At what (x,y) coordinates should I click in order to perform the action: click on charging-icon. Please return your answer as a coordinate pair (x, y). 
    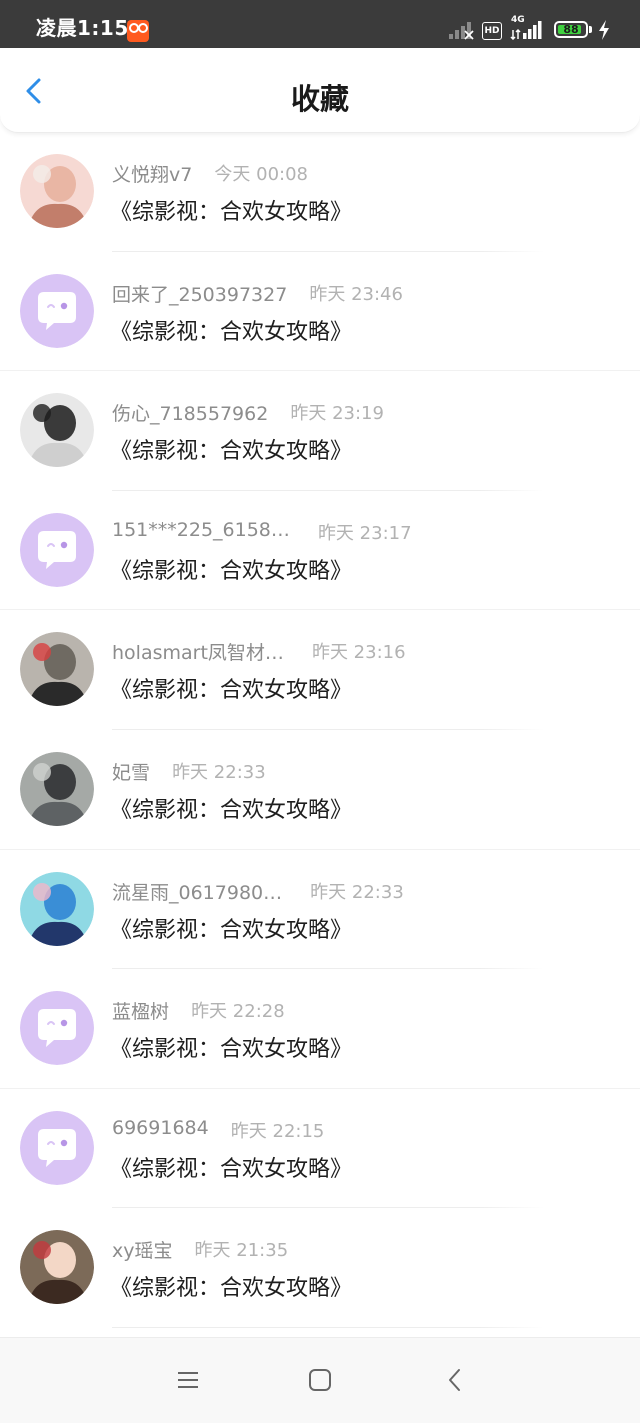
    Looking at the image, I should click on (604, 30).